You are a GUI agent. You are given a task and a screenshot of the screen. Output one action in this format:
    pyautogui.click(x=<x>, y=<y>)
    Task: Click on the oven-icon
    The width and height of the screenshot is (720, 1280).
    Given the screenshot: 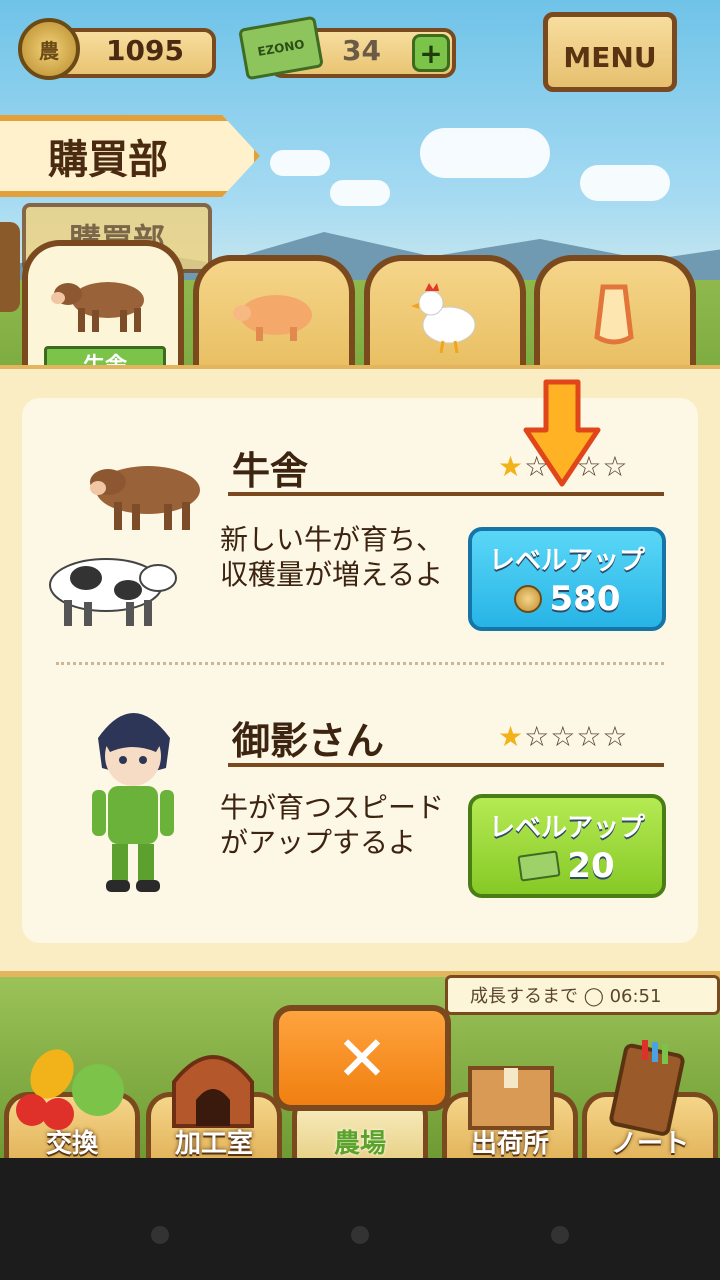 What is the action you would take?
    pyautogui.click(x=213, y=1091)
    